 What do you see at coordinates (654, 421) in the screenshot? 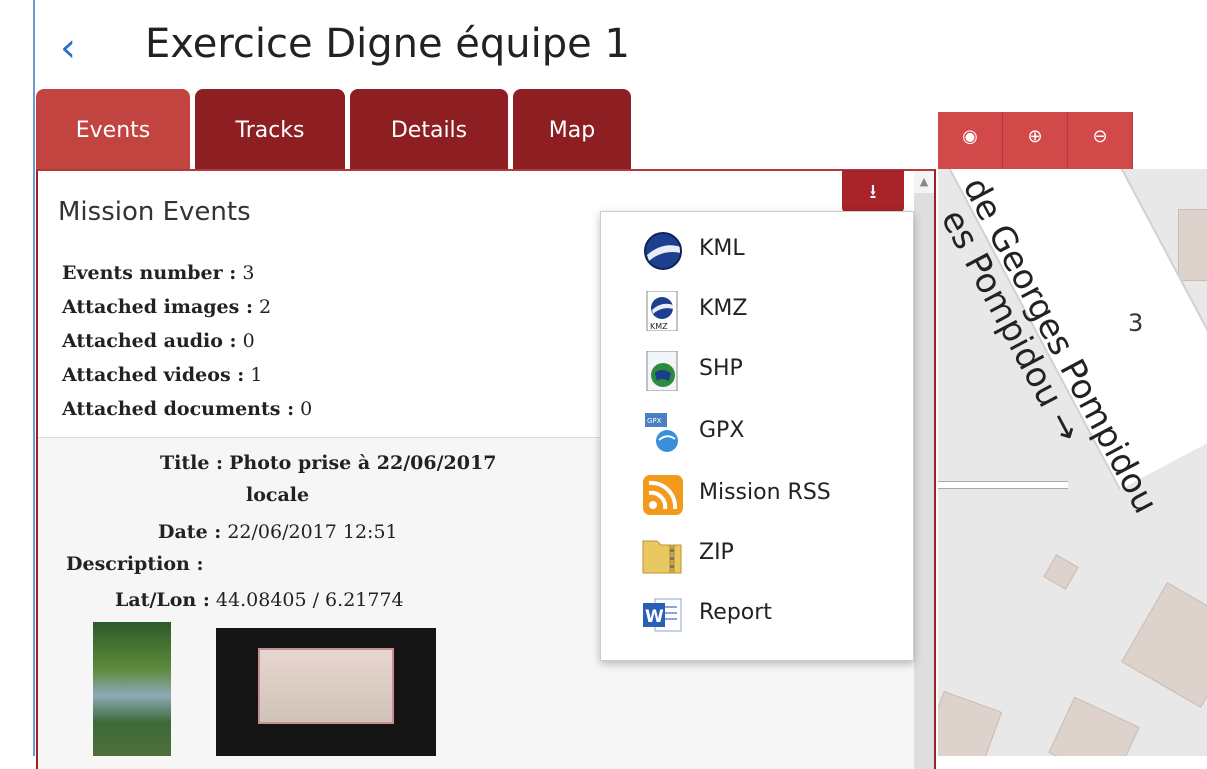
I see `svg-text: GPX` at bounding box center [654, 421].